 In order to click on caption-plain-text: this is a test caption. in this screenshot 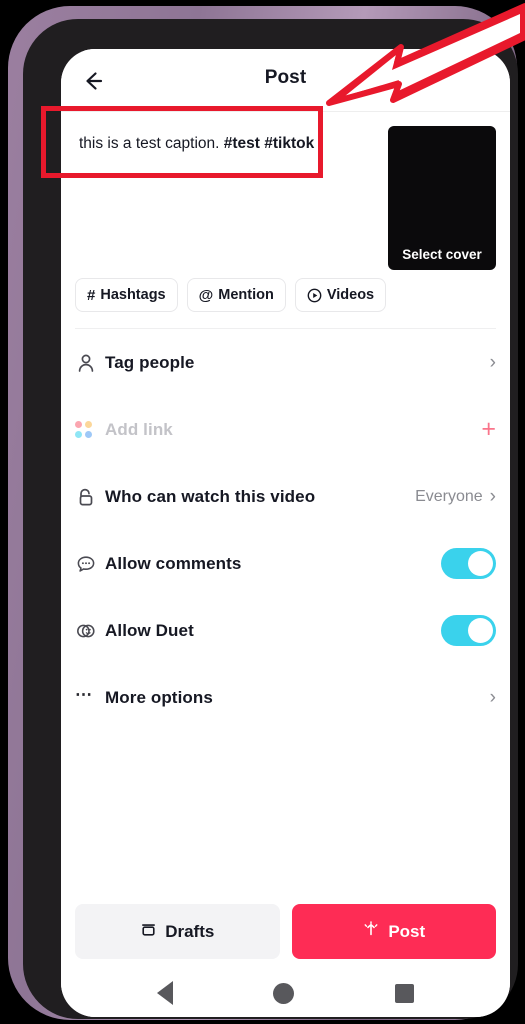, I will do `click(149, 143)`.